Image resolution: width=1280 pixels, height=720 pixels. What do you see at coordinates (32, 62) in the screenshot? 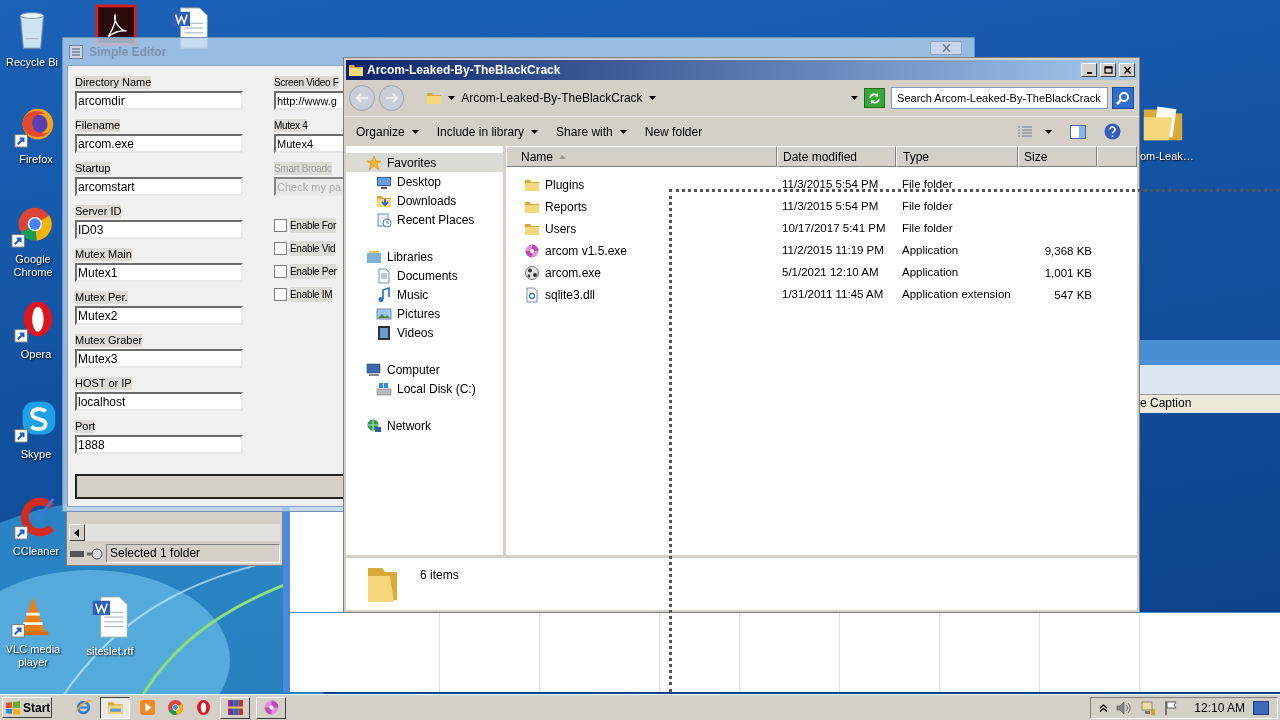
I see `icon-label: Recycle Bi` at bounding box center [32, 62].